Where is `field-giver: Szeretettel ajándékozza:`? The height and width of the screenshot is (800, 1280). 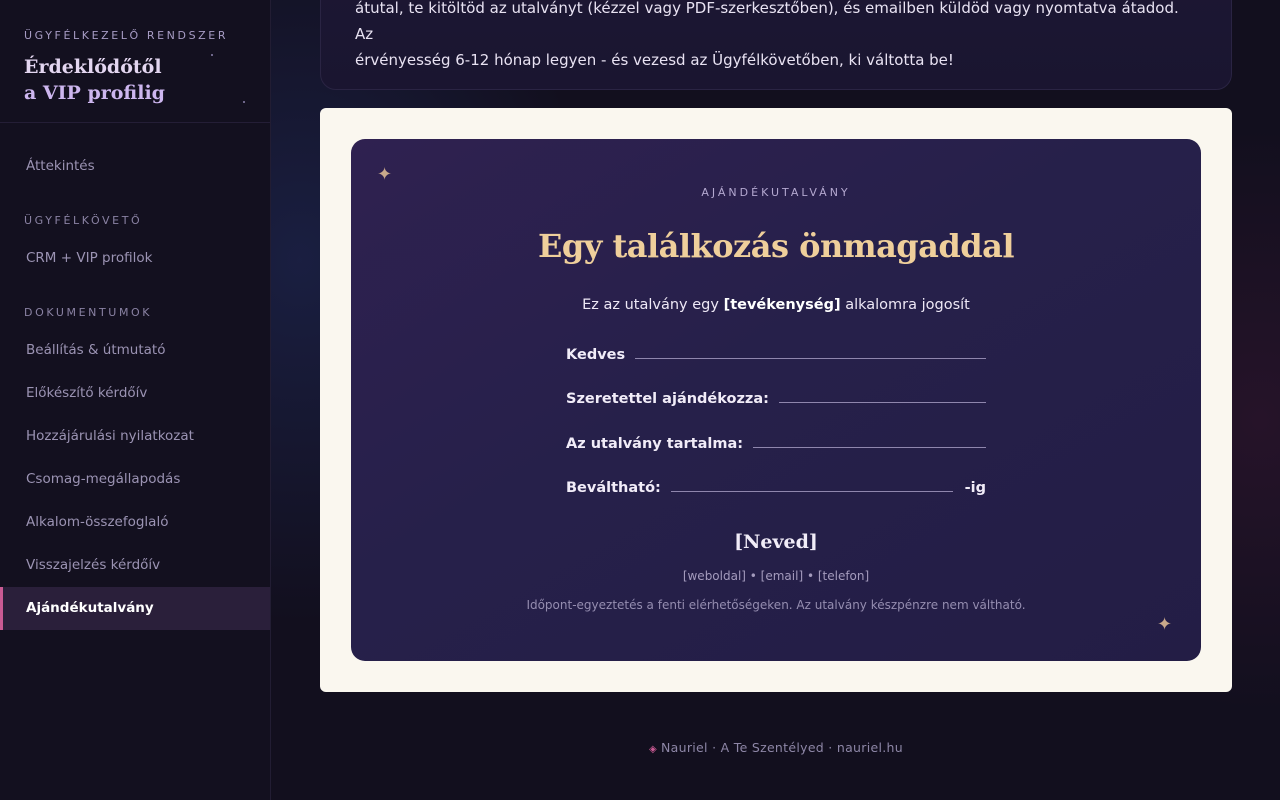 field-giver: Szeretettel ajándékozza: is located at coordinates (776, 397).